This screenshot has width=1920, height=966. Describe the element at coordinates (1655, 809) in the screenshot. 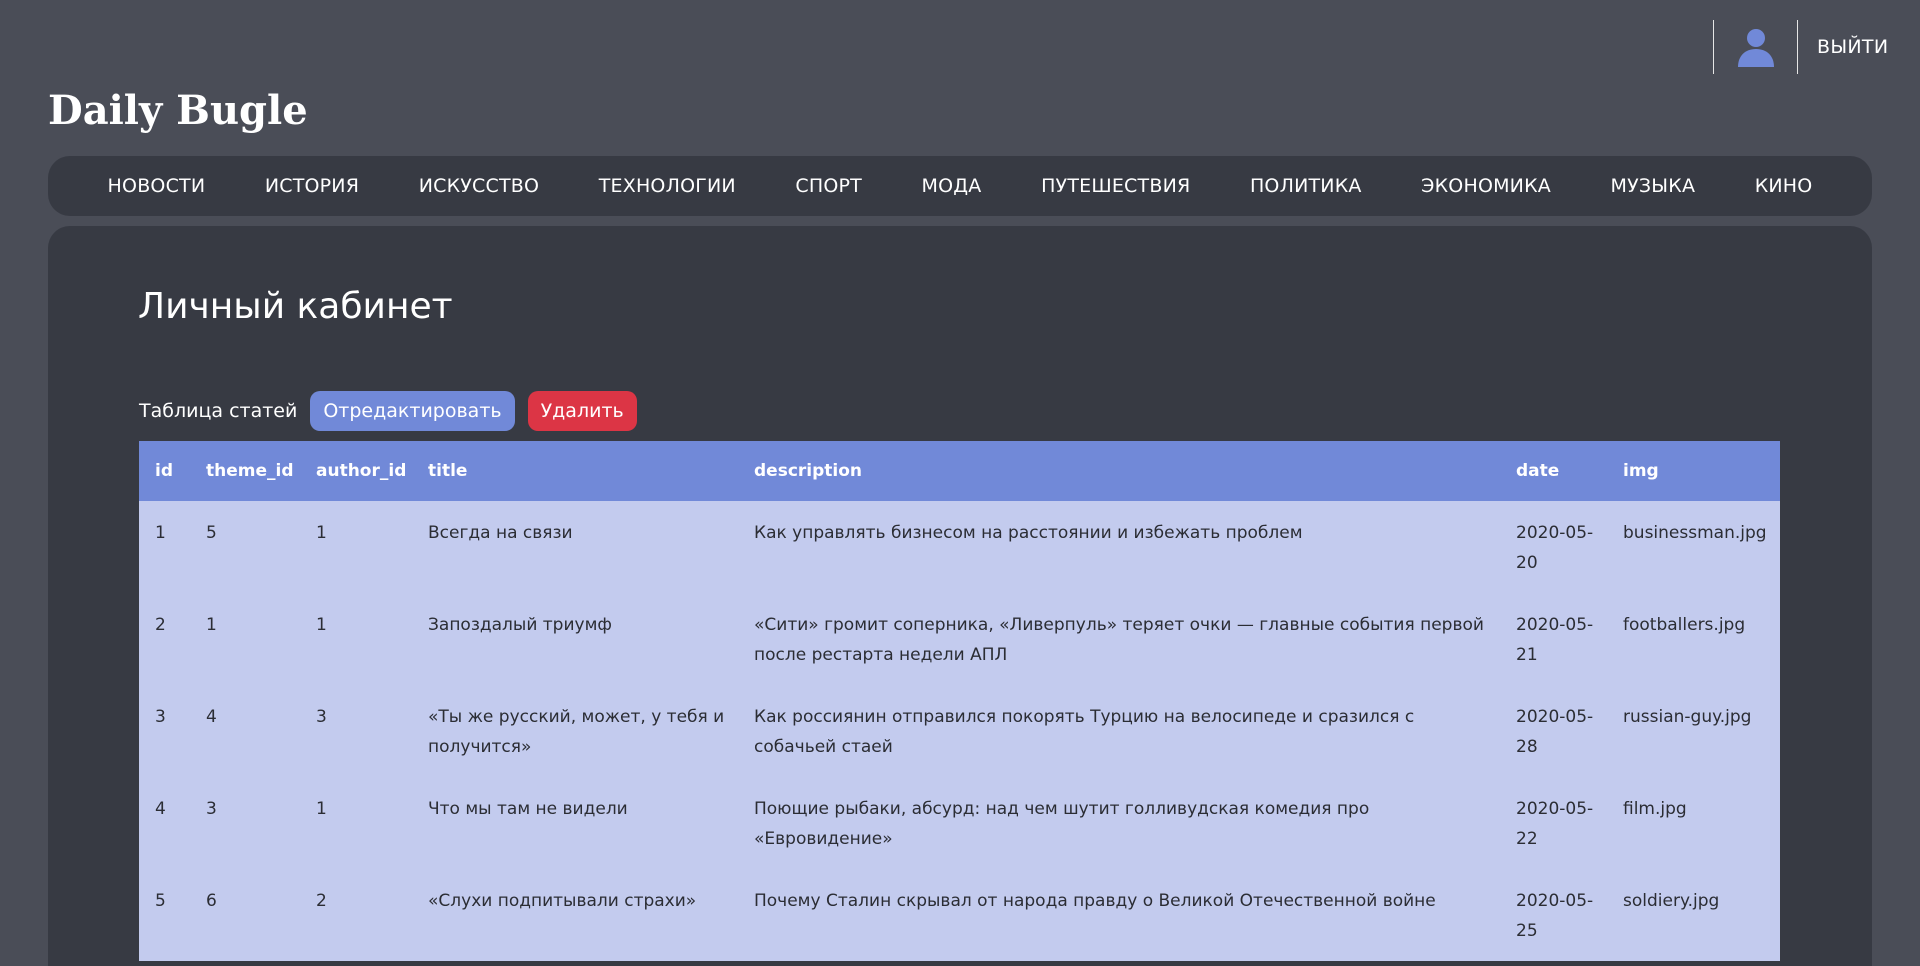

I see `cell-img: film.jpg` at that location.